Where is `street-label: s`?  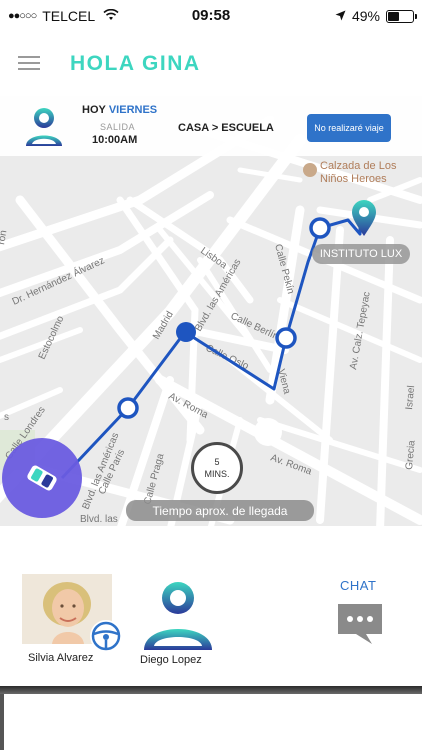 street-label: s is located at coordinates (6, 417).